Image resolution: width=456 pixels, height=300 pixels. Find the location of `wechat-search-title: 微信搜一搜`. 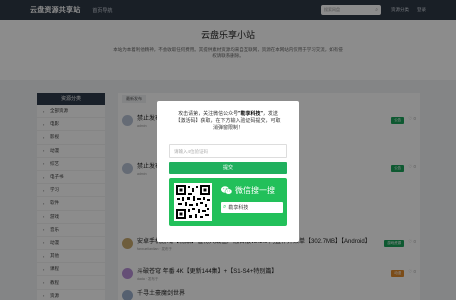

wechat-search-title: 微信搜一搜 is located at coordinates (252, 190).